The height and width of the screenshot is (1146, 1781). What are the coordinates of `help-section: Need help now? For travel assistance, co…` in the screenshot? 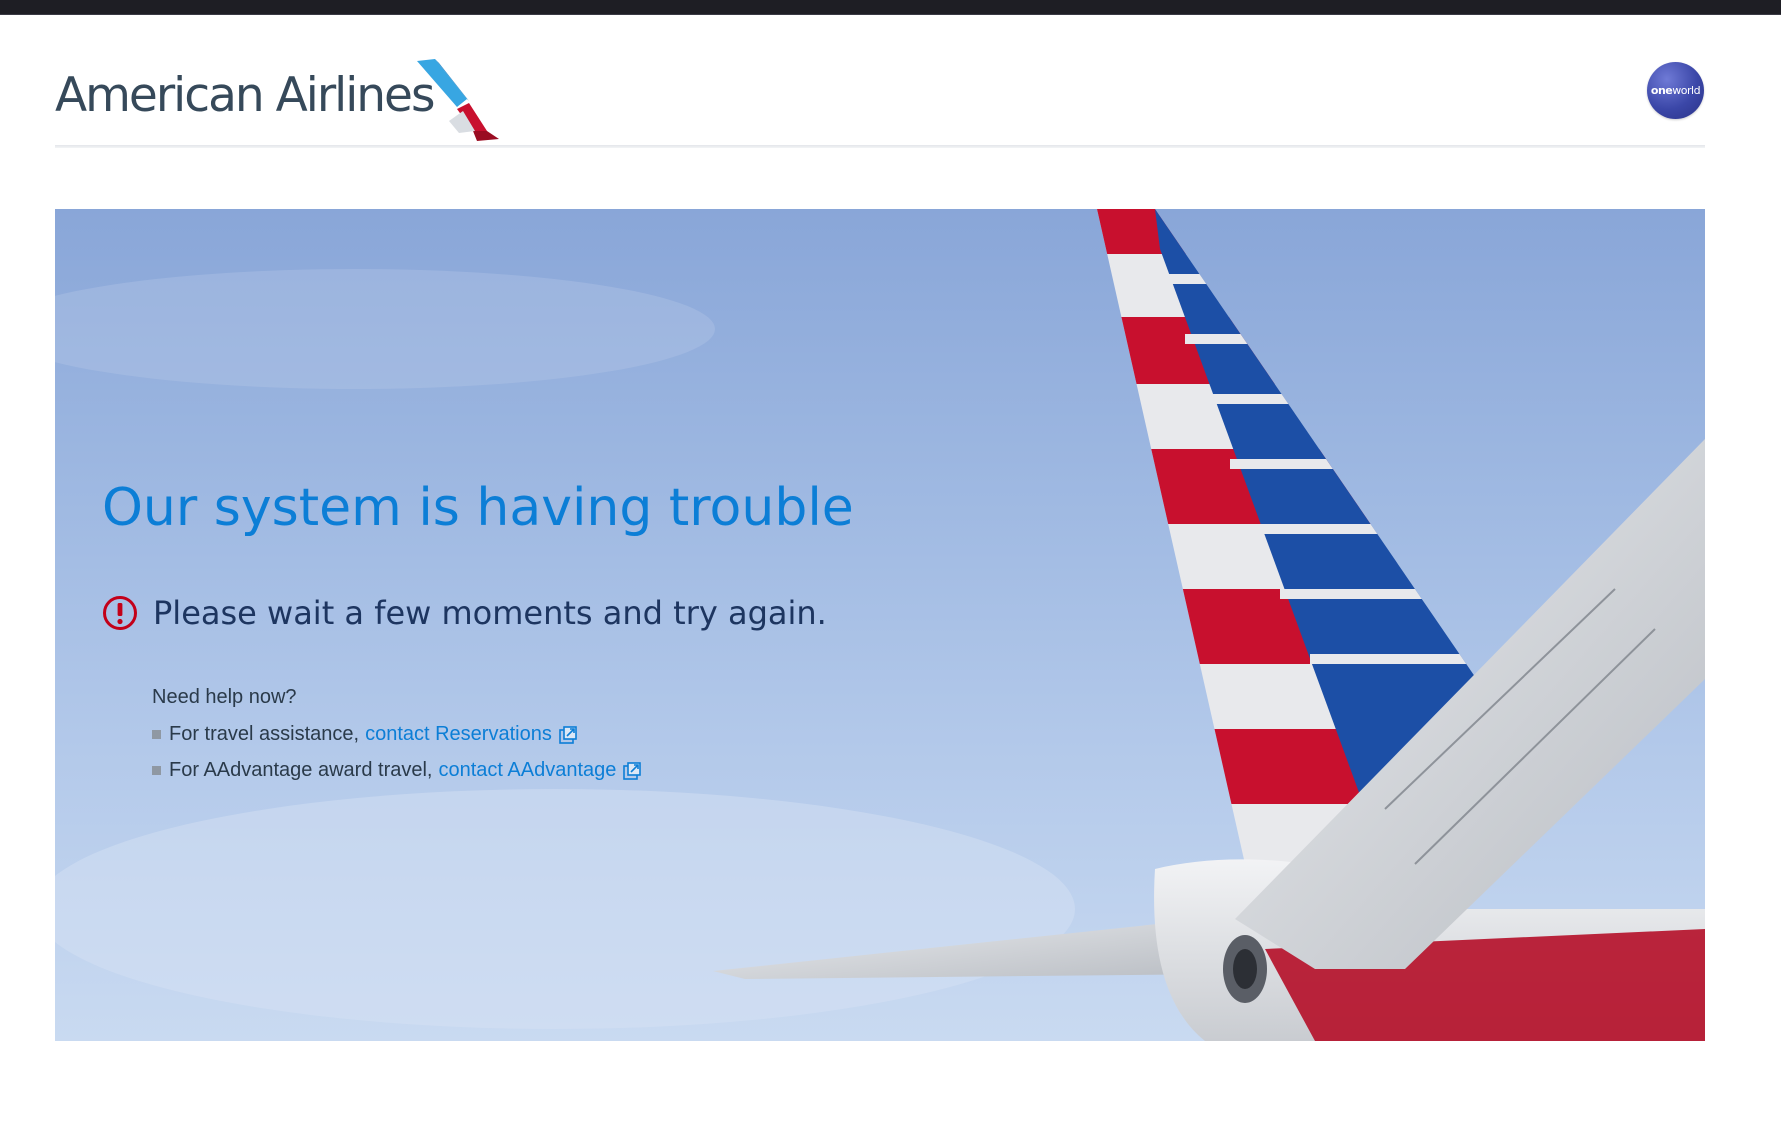 It's located at (397, 740).